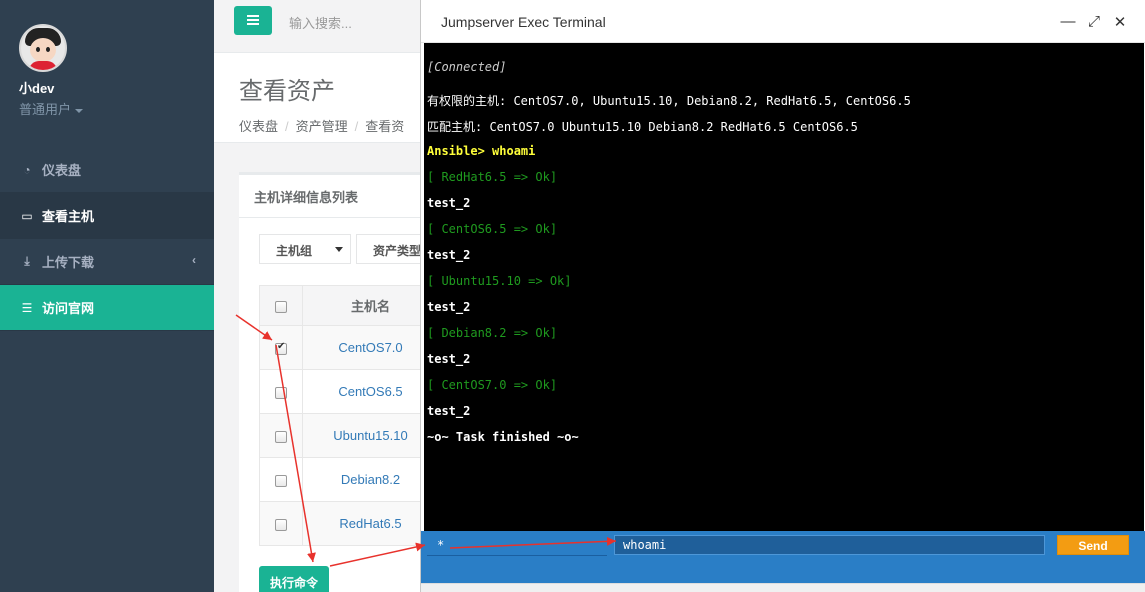  What do you see at coordinates (370, 305) in the screenshot?
I see `column-header-hostname: 主机名` at bounding box center [370, 305].